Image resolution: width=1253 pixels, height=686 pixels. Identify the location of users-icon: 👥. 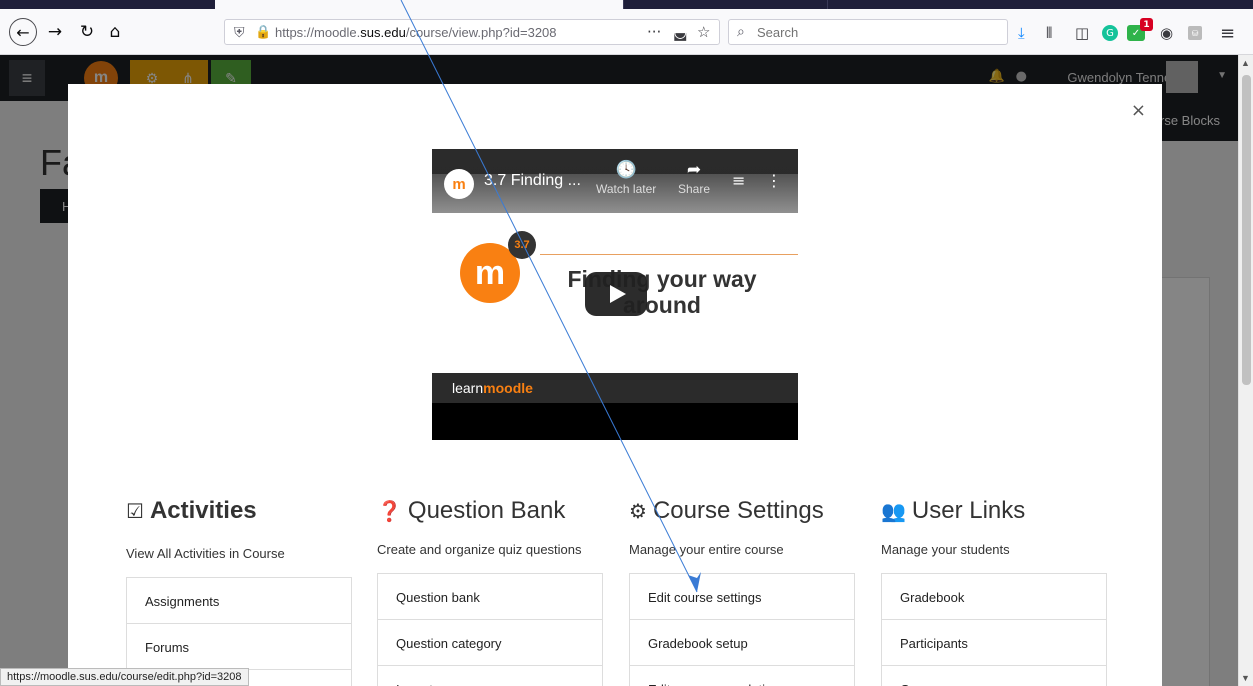
(893, 511).